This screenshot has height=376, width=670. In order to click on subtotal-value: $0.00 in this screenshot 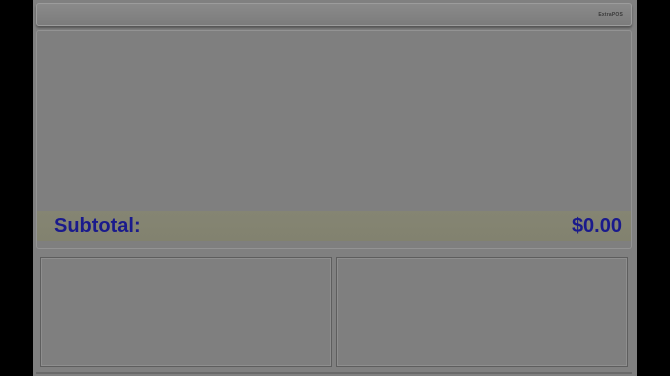, I will do `click(596, 226)`.